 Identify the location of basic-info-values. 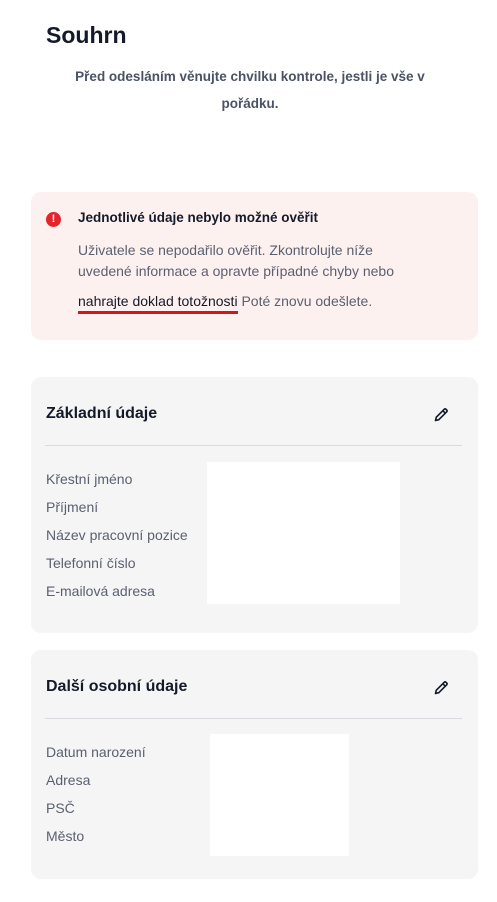
(303, 533).